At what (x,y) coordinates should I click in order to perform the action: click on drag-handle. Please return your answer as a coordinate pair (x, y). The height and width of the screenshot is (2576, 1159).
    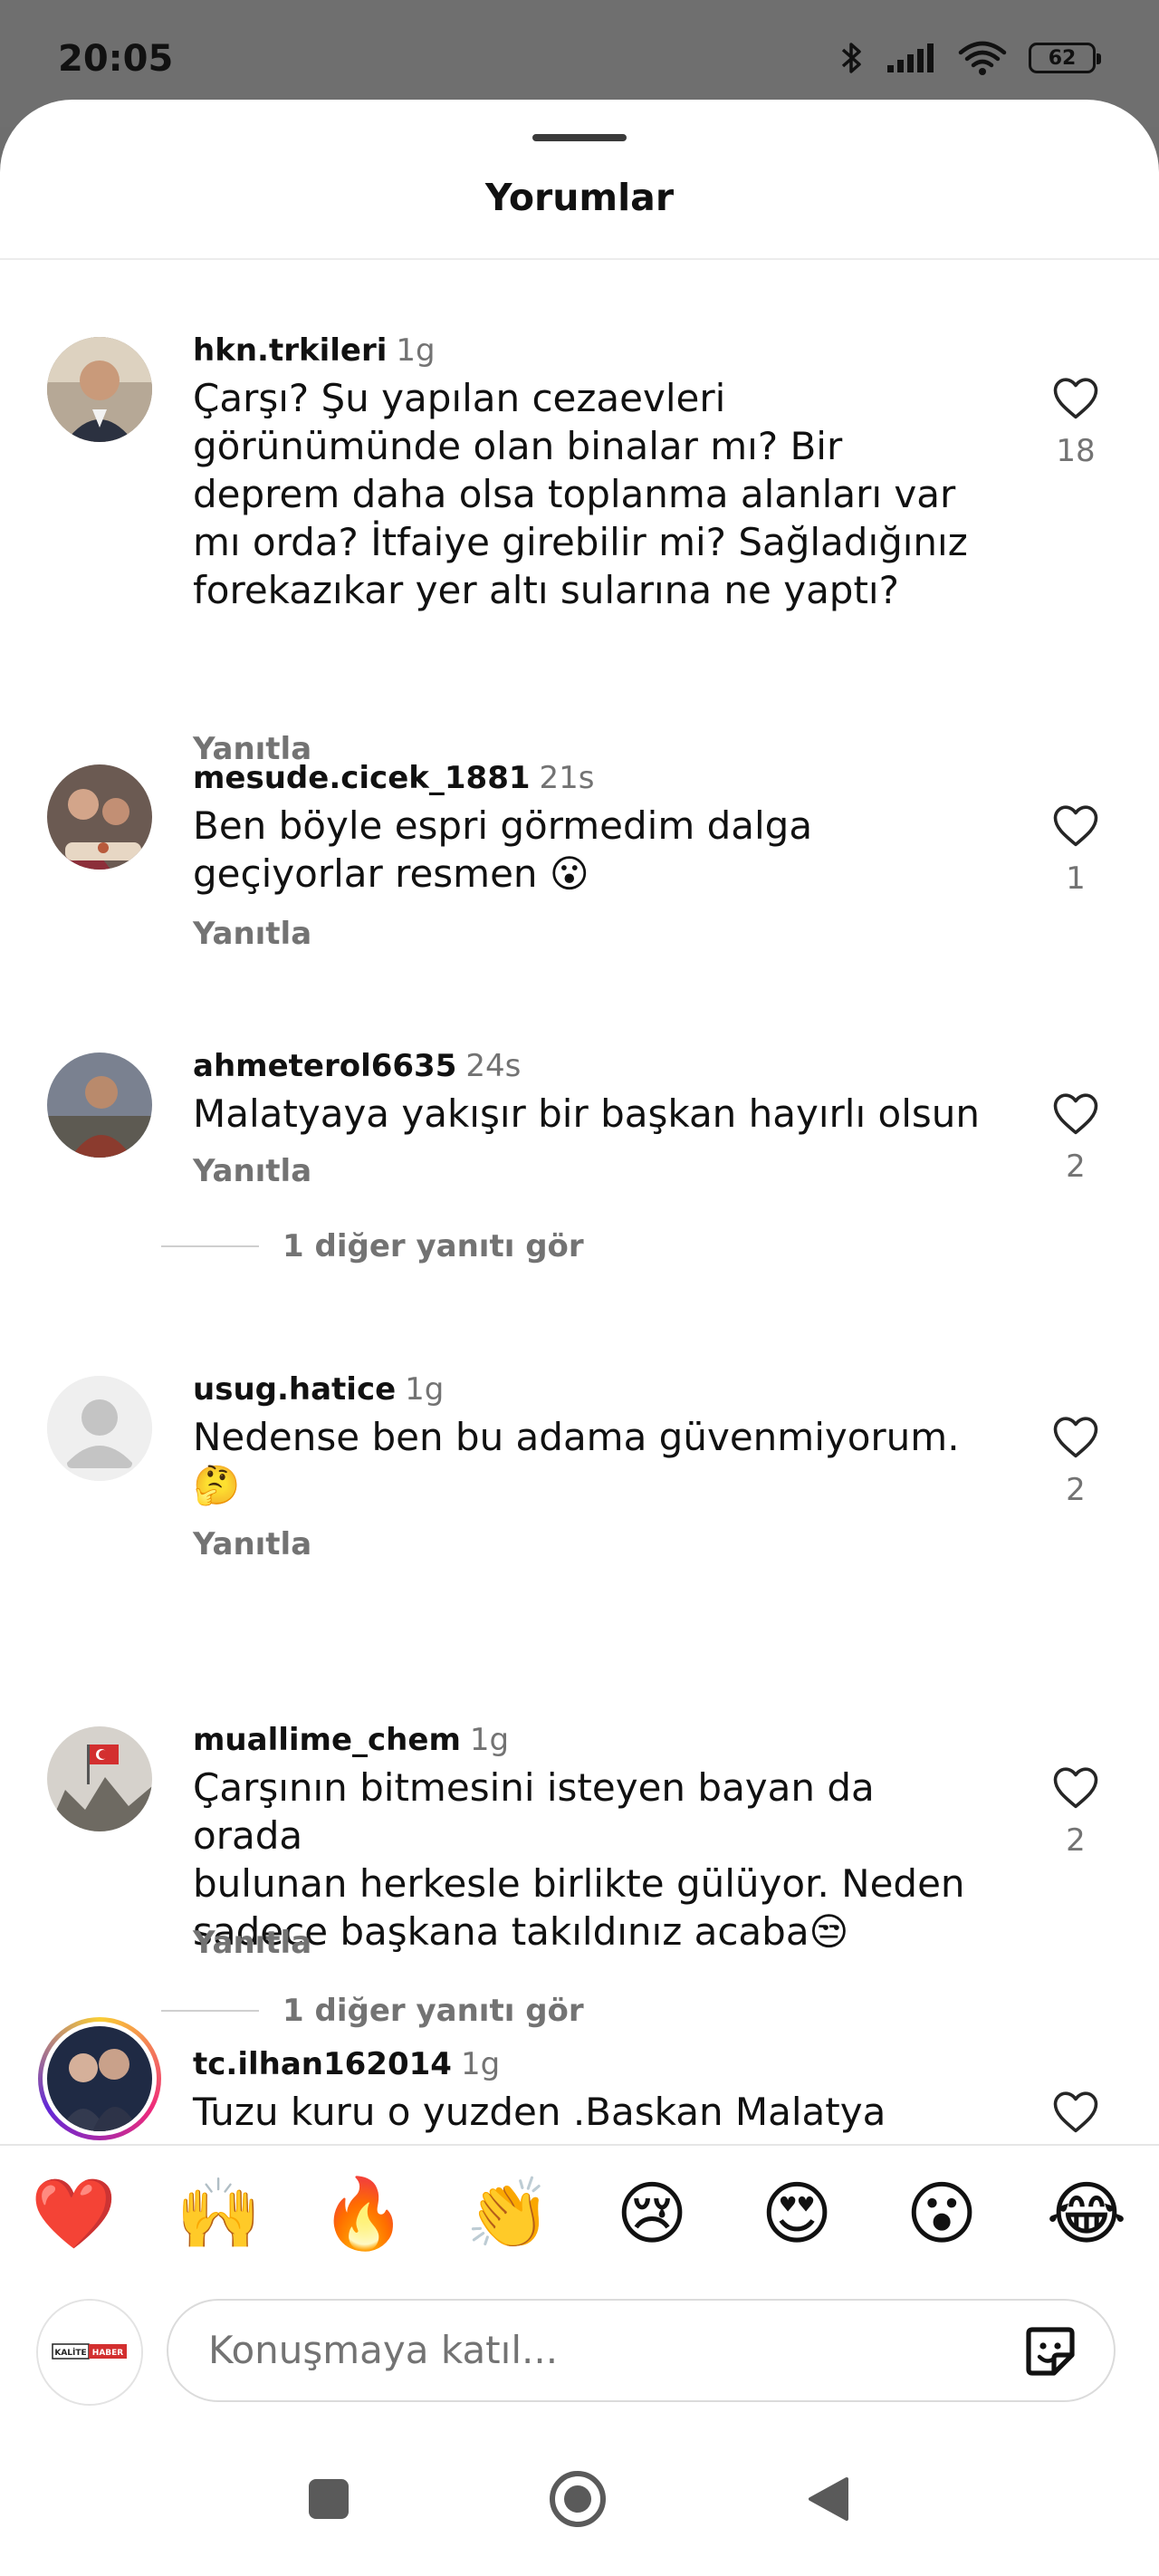
    Looking at the image, I should click on (579, 137).